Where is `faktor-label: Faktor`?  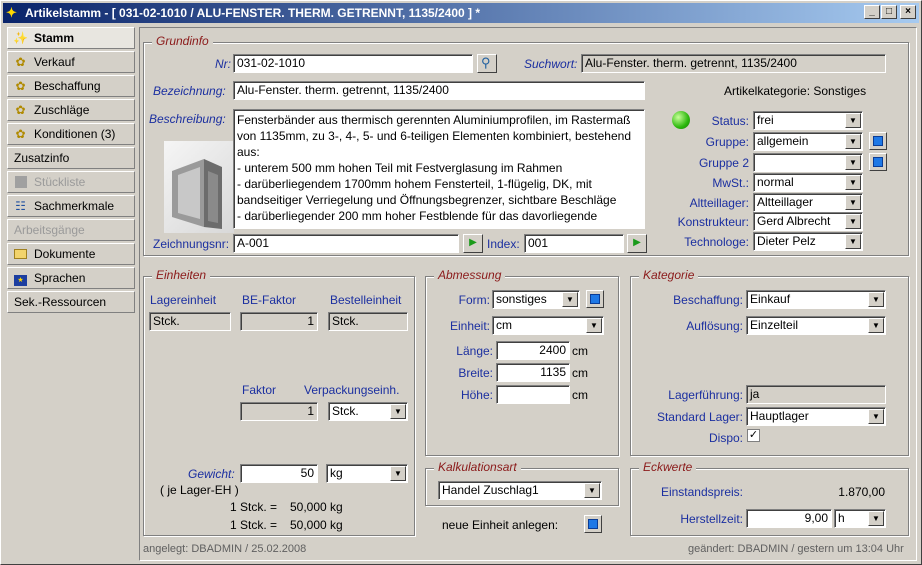
faktor-label: Faktor is located at coordinates (259, 390).